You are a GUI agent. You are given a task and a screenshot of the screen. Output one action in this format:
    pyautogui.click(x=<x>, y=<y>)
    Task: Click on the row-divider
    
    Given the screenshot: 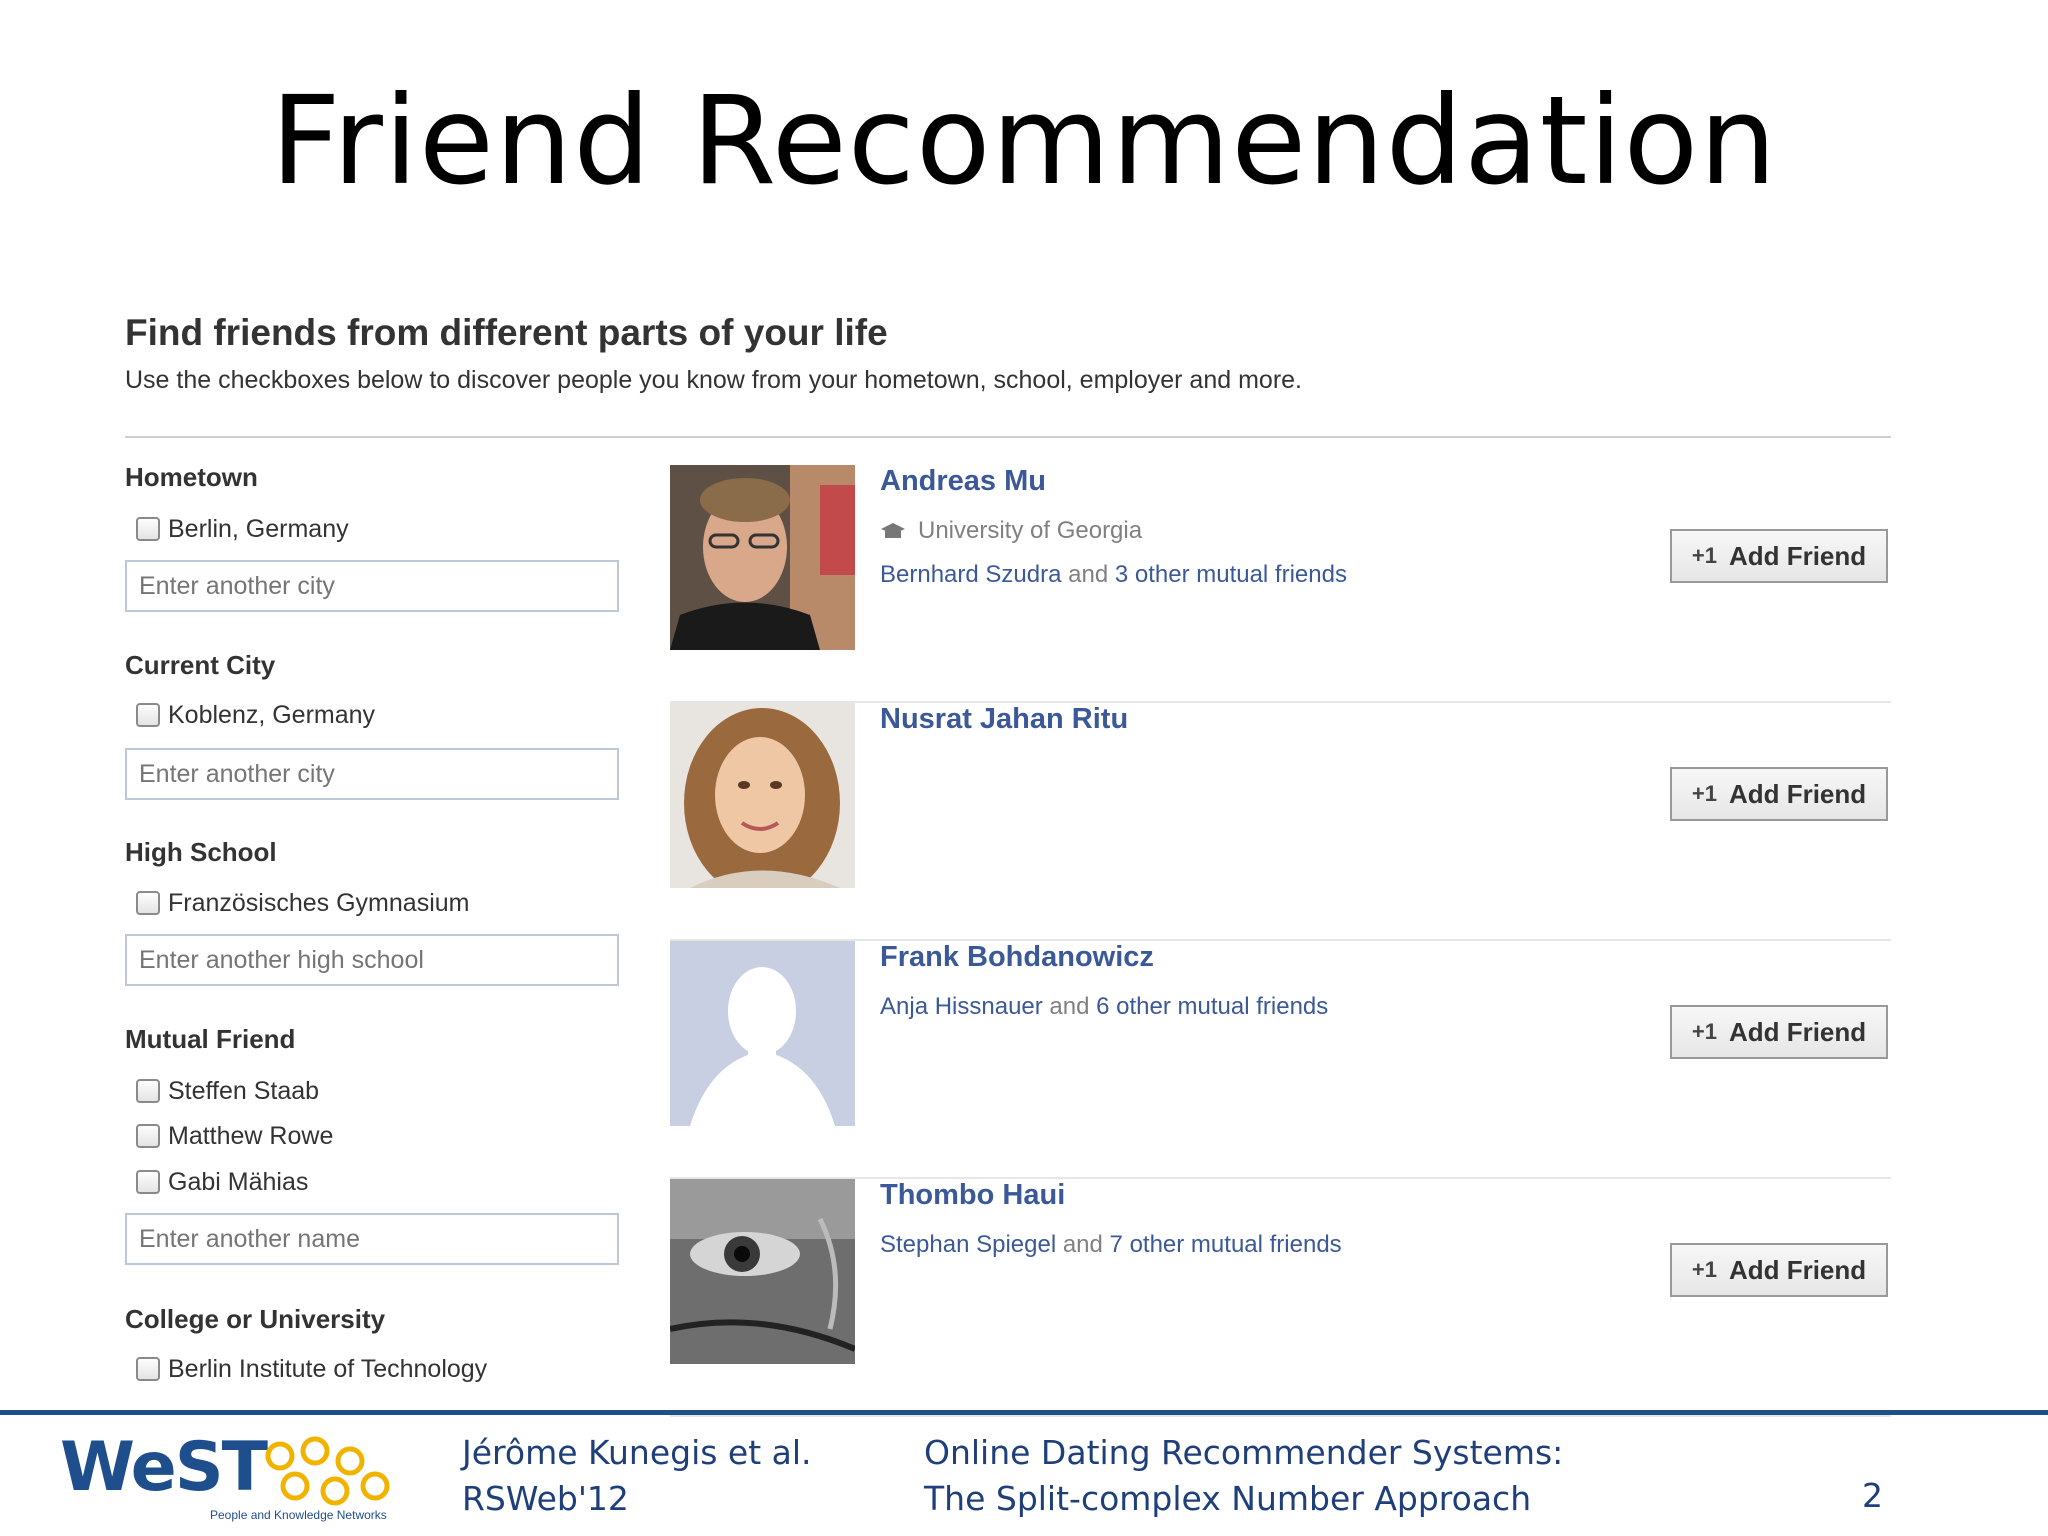 What is the action you would take?
    pyautogui.click(x=1280, y=1416)
    